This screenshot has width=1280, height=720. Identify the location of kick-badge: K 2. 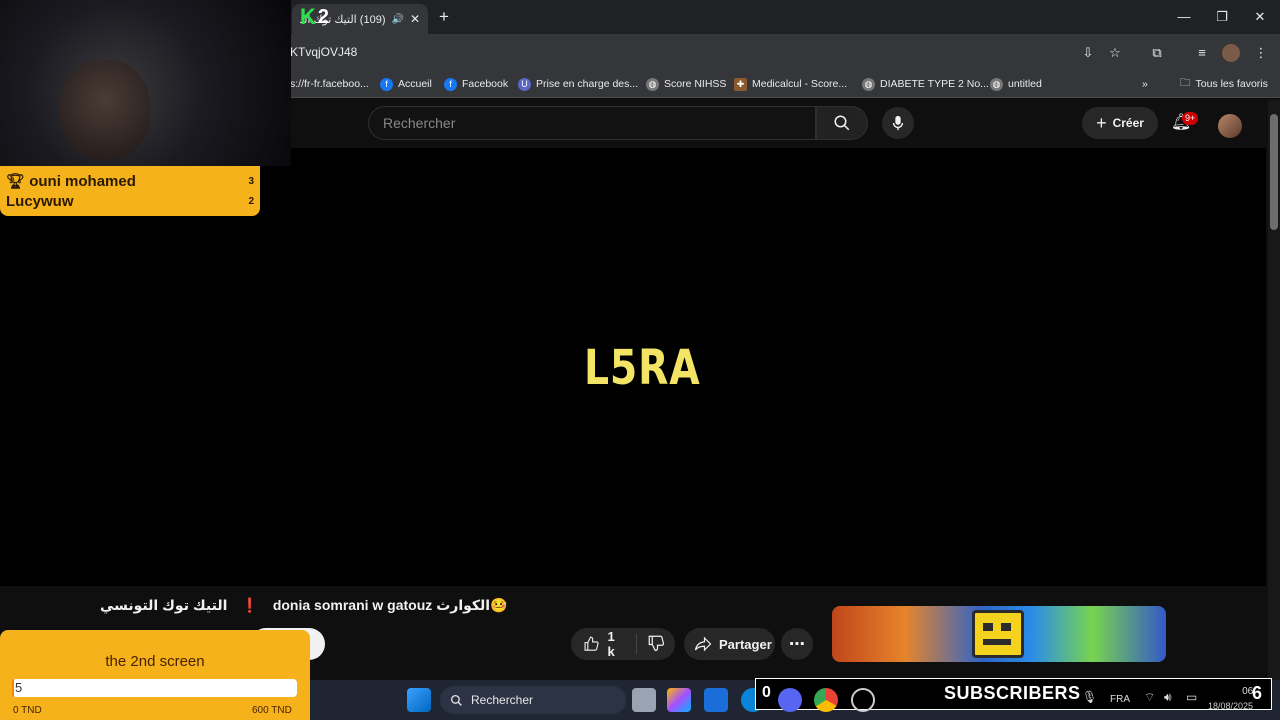
(314, 17).